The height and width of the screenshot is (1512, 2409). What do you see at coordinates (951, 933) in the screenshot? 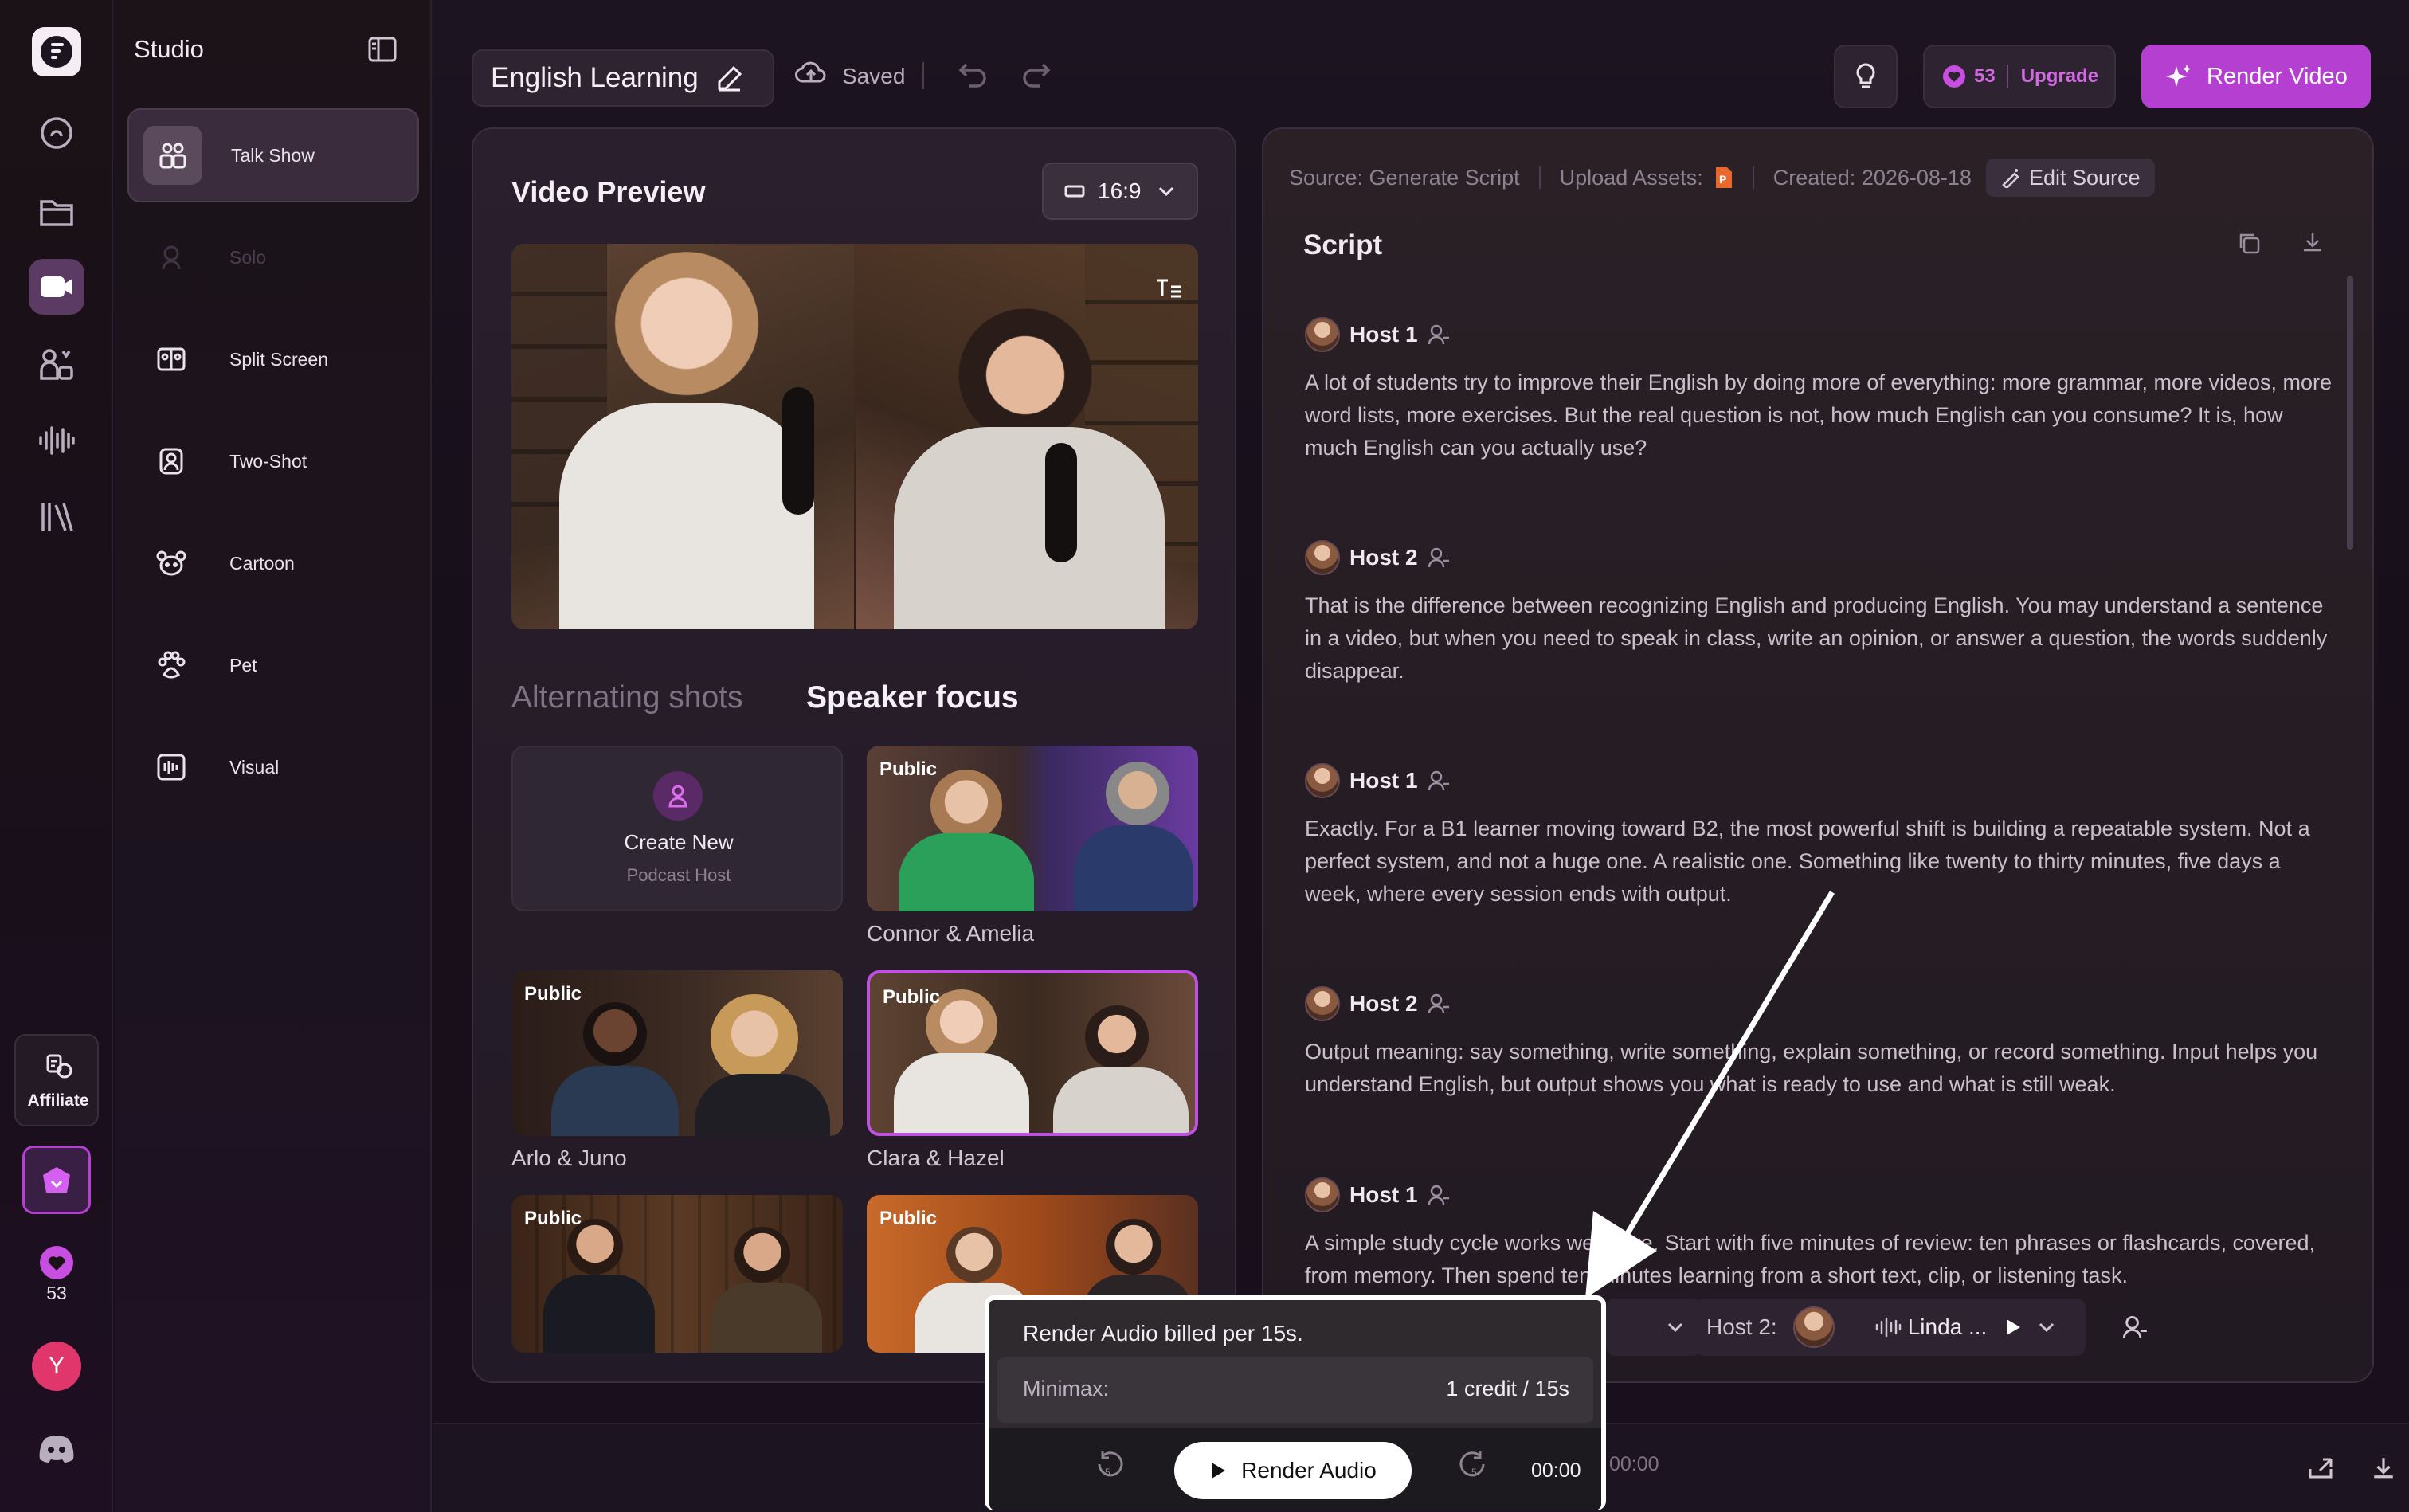
I see `host-name: Connor & Amelia` at bounding box center [951, 933].